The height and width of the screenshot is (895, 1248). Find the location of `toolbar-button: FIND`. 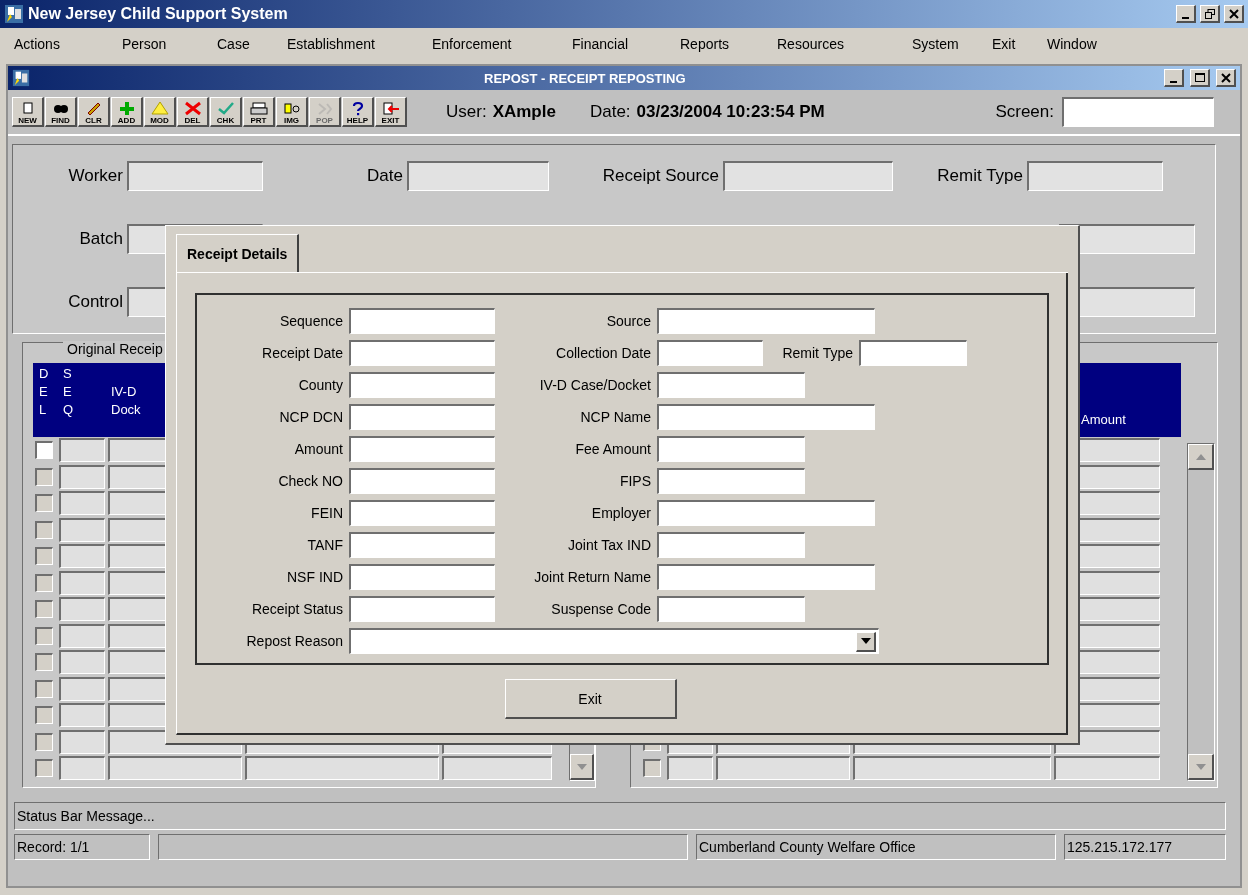

toolbar-button: FIND is located at coordinates (61, 112).